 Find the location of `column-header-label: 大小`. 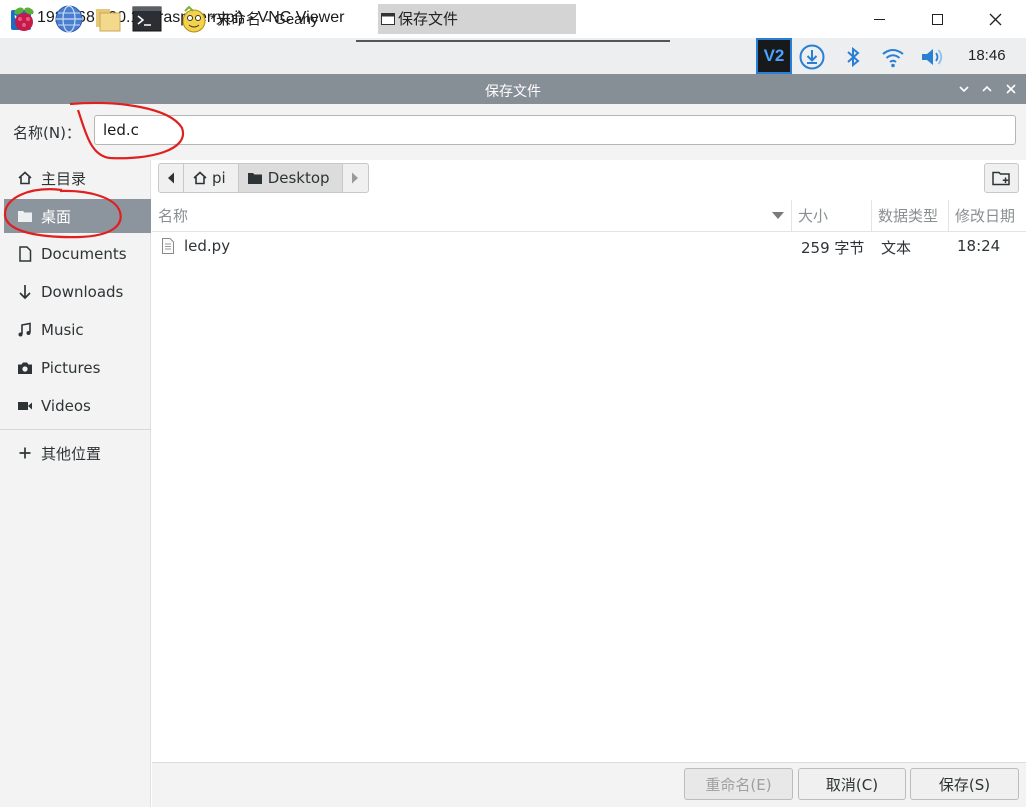

column-header-label: 大小 is located at coordinates (813, 216).